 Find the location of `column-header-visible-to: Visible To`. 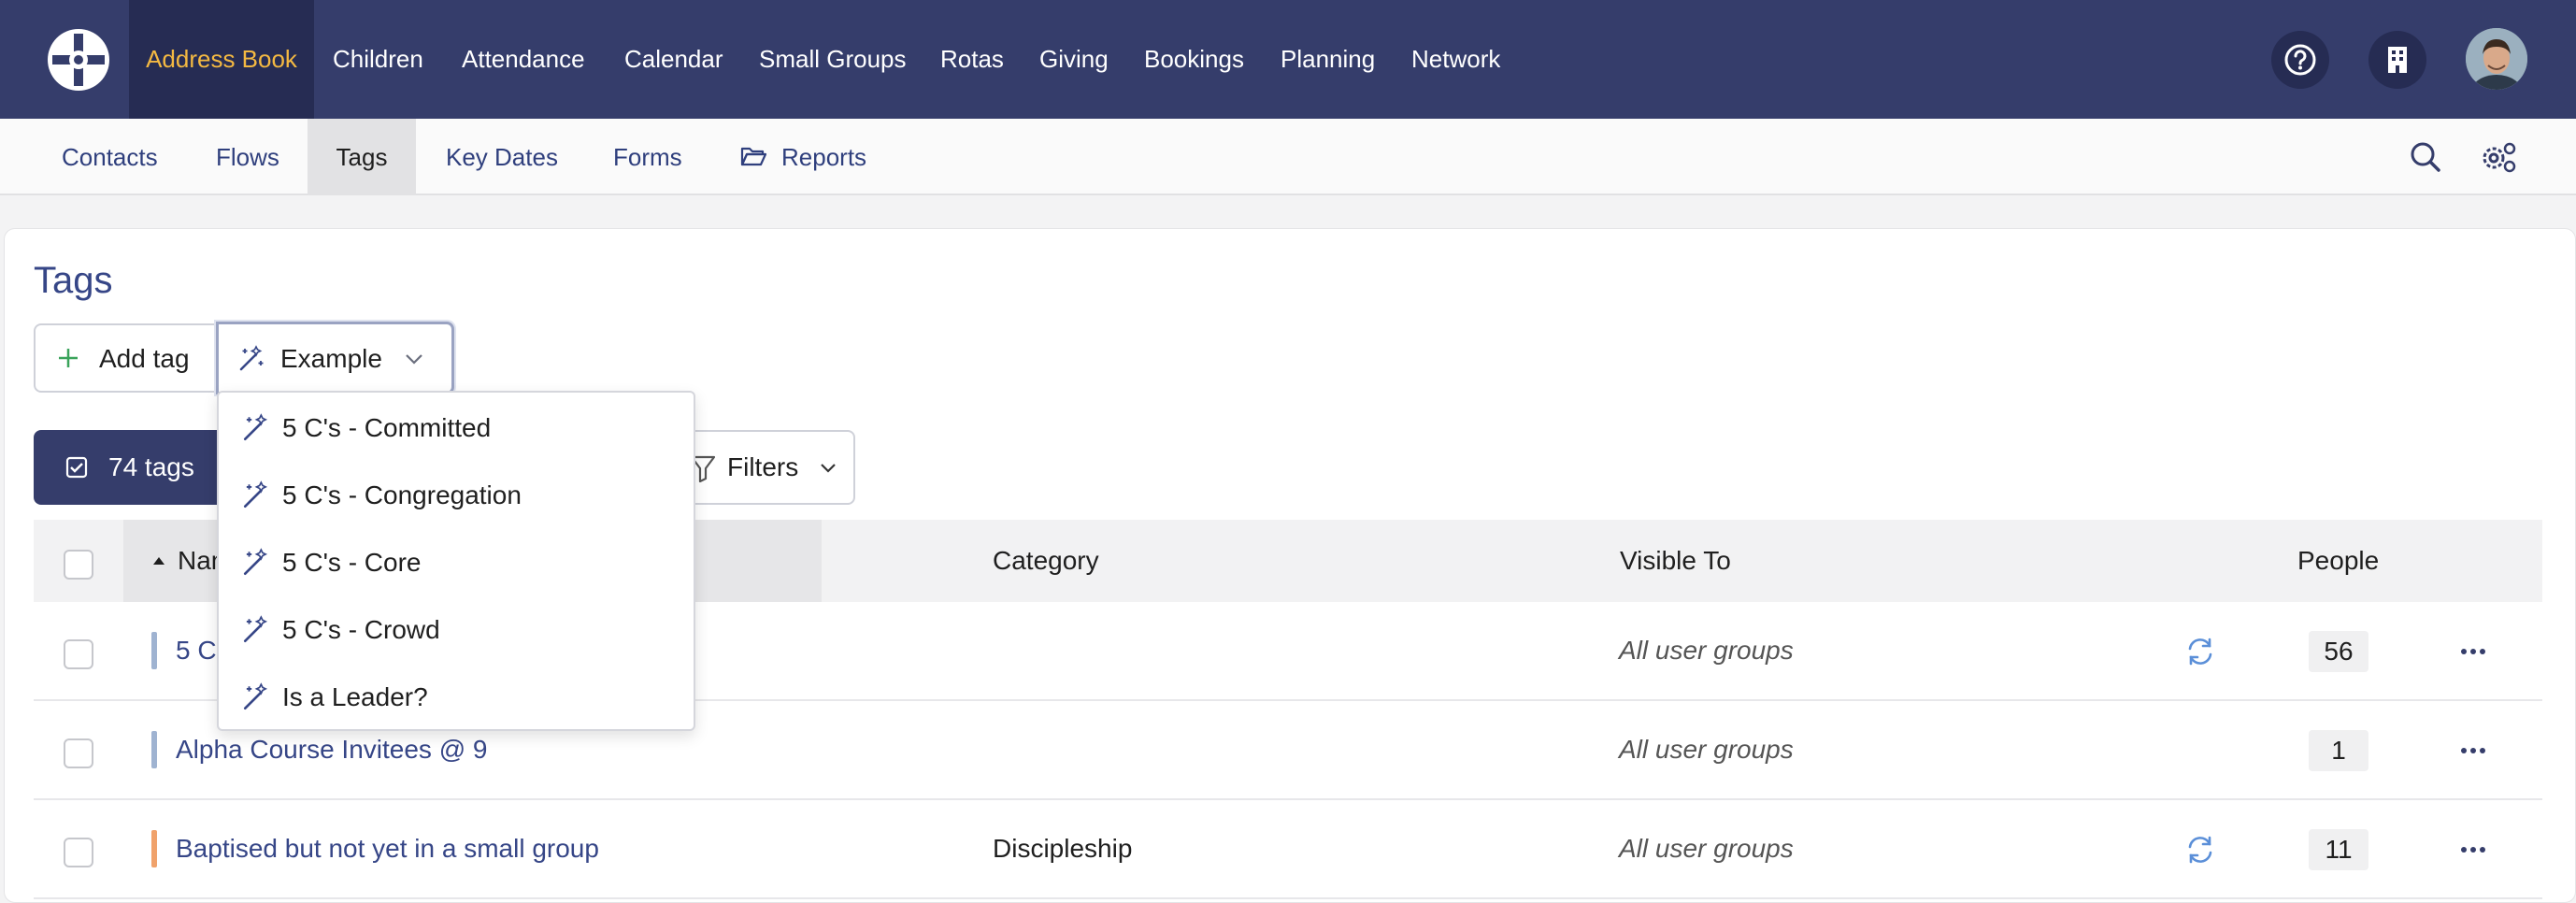

column-header-visible-to: Visible To is located at coordinates (1675, 561).